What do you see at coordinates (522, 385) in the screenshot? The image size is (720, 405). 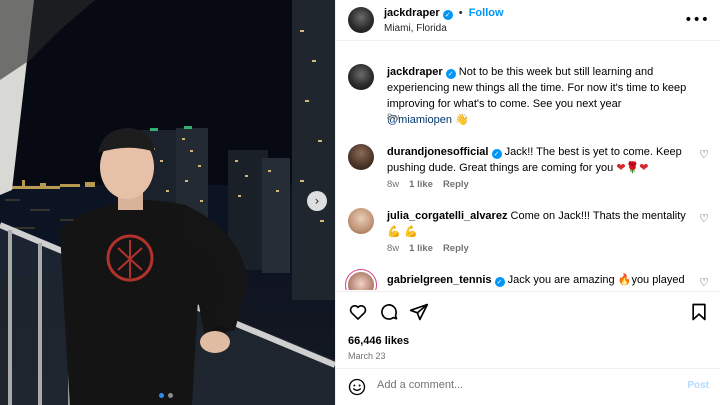 I see `comment-input` at bounding box center [522, 385].